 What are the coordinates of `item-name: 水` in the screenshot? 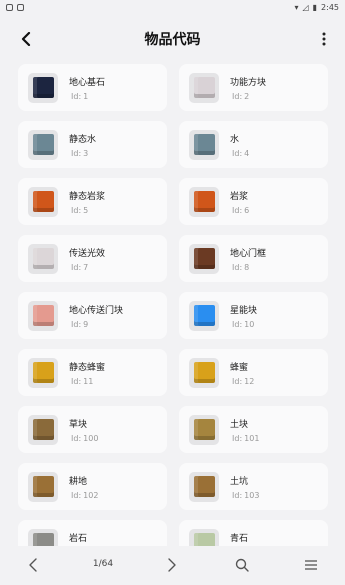 It's located at (235, 139).